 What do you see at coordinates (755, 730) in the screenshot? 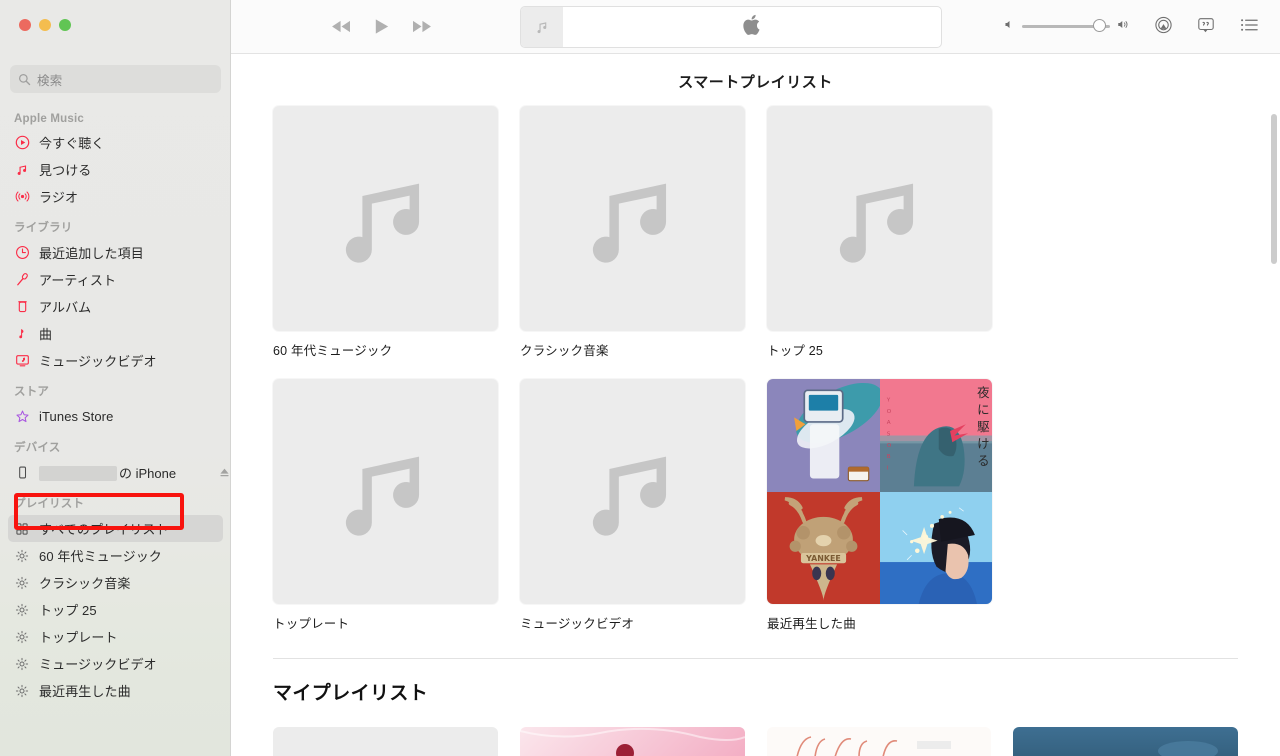
I see `my-playlist-grid` at bounding box center [755, 730].